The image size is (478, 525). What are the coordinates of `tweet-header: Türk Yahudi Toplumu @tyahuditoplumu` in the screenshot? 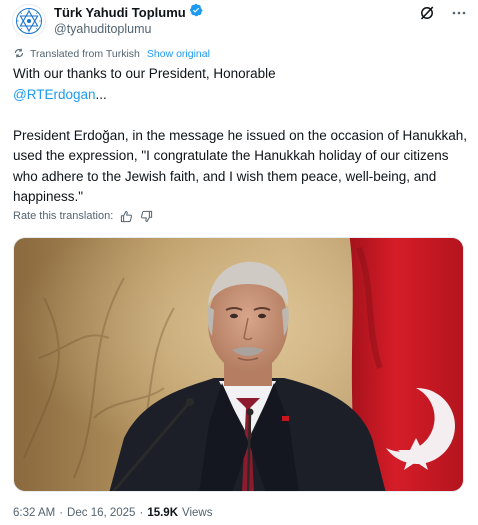 It's located at (240, 21).